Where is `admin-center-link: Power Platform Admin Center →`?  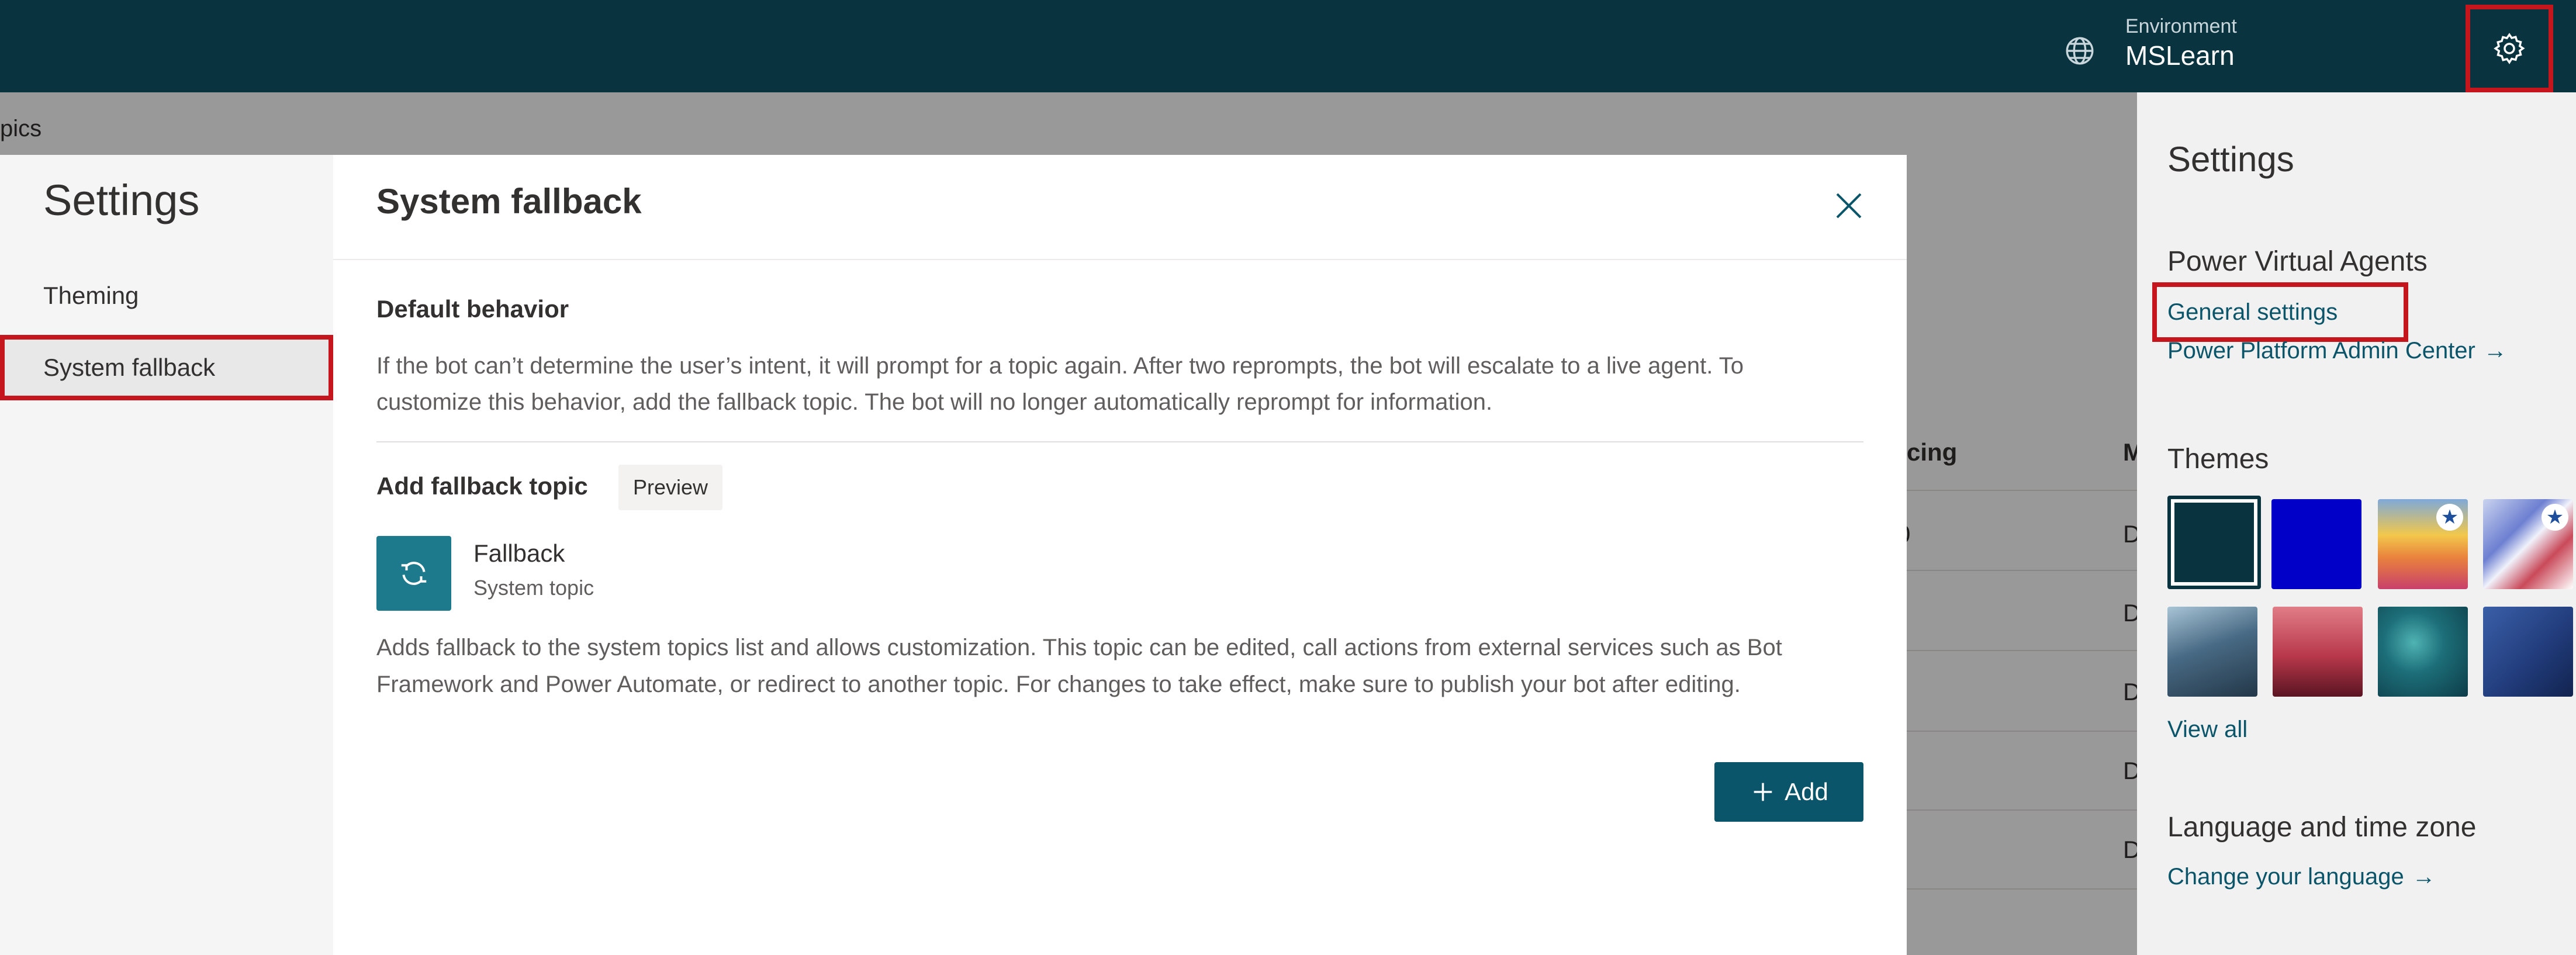 admin-center-link: Power Platform Admin Center → is located at coordinates (2337, 351).